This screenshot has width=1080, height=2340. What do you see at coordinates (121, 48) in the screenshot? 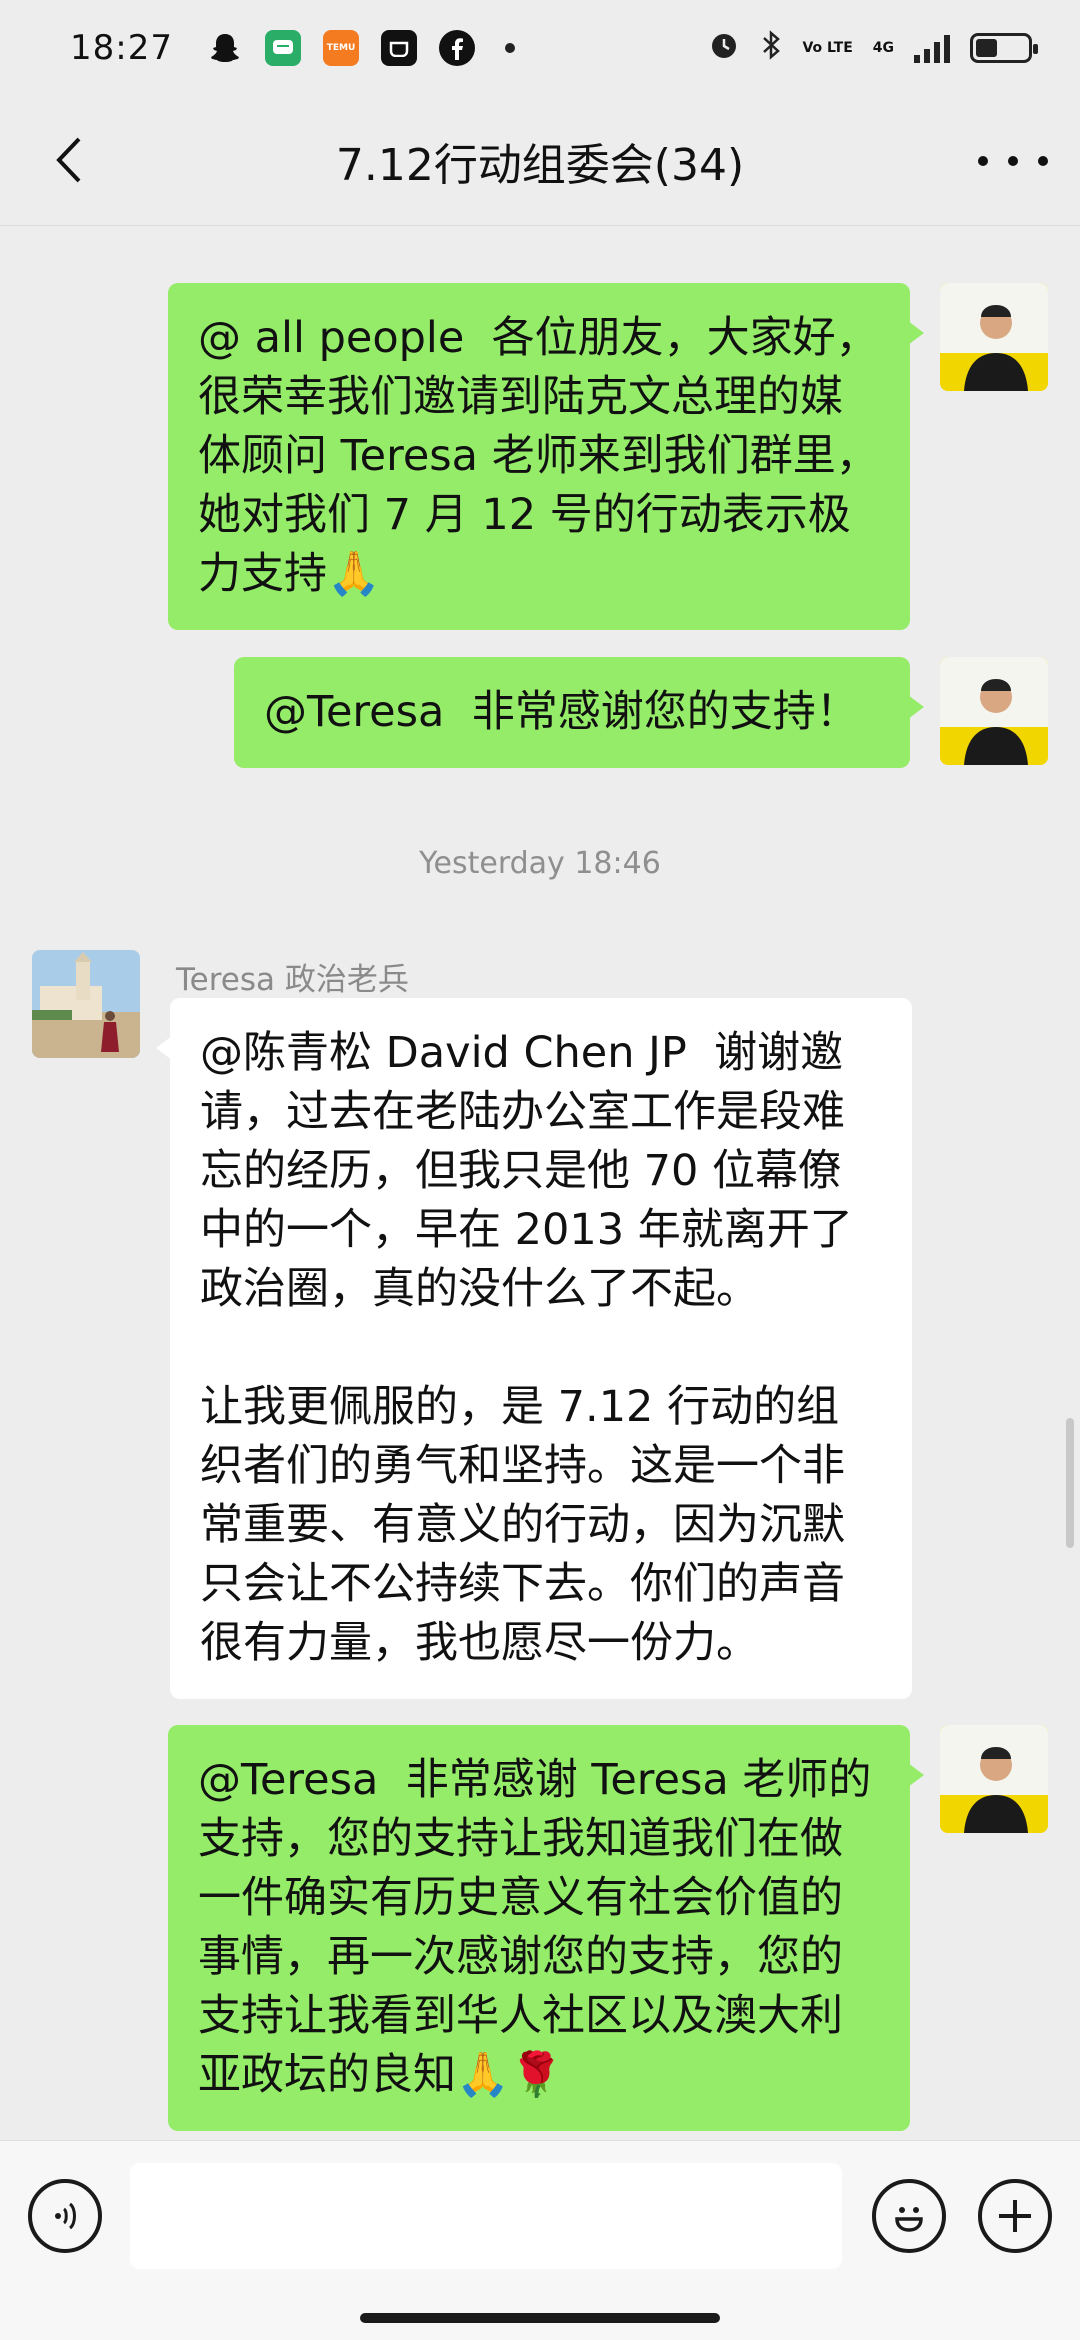
I see `status-time: 18:27` at bounding box center [121, 48].